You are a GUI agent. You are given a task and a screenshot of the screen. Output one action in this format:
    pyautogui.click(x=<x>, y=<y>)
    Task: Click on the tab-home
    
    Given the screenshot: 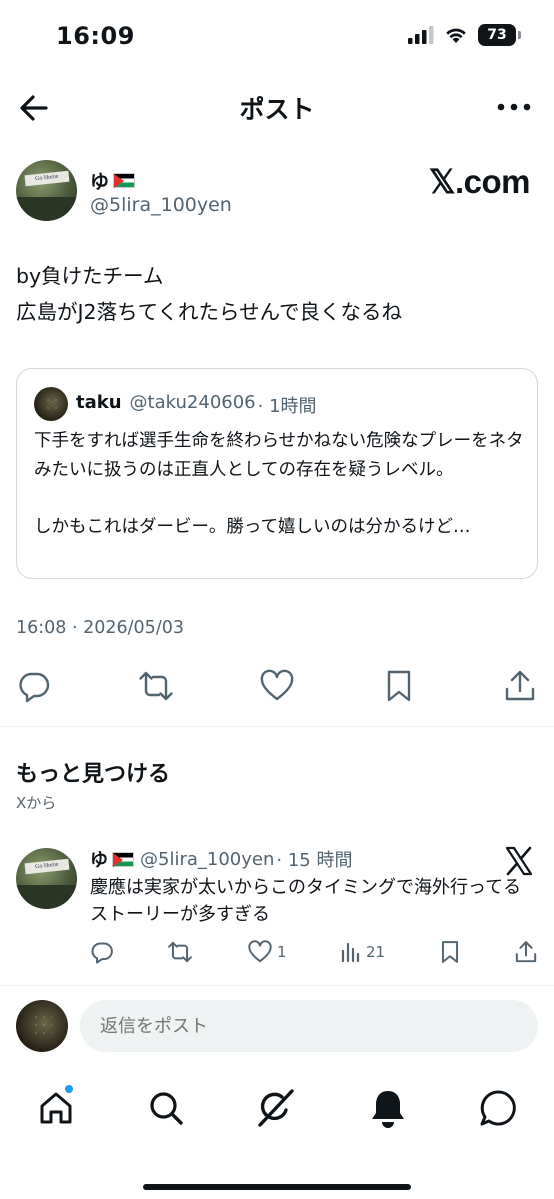 What is the action you would take?
    pyautogui.click(x=56, y=1107)
    